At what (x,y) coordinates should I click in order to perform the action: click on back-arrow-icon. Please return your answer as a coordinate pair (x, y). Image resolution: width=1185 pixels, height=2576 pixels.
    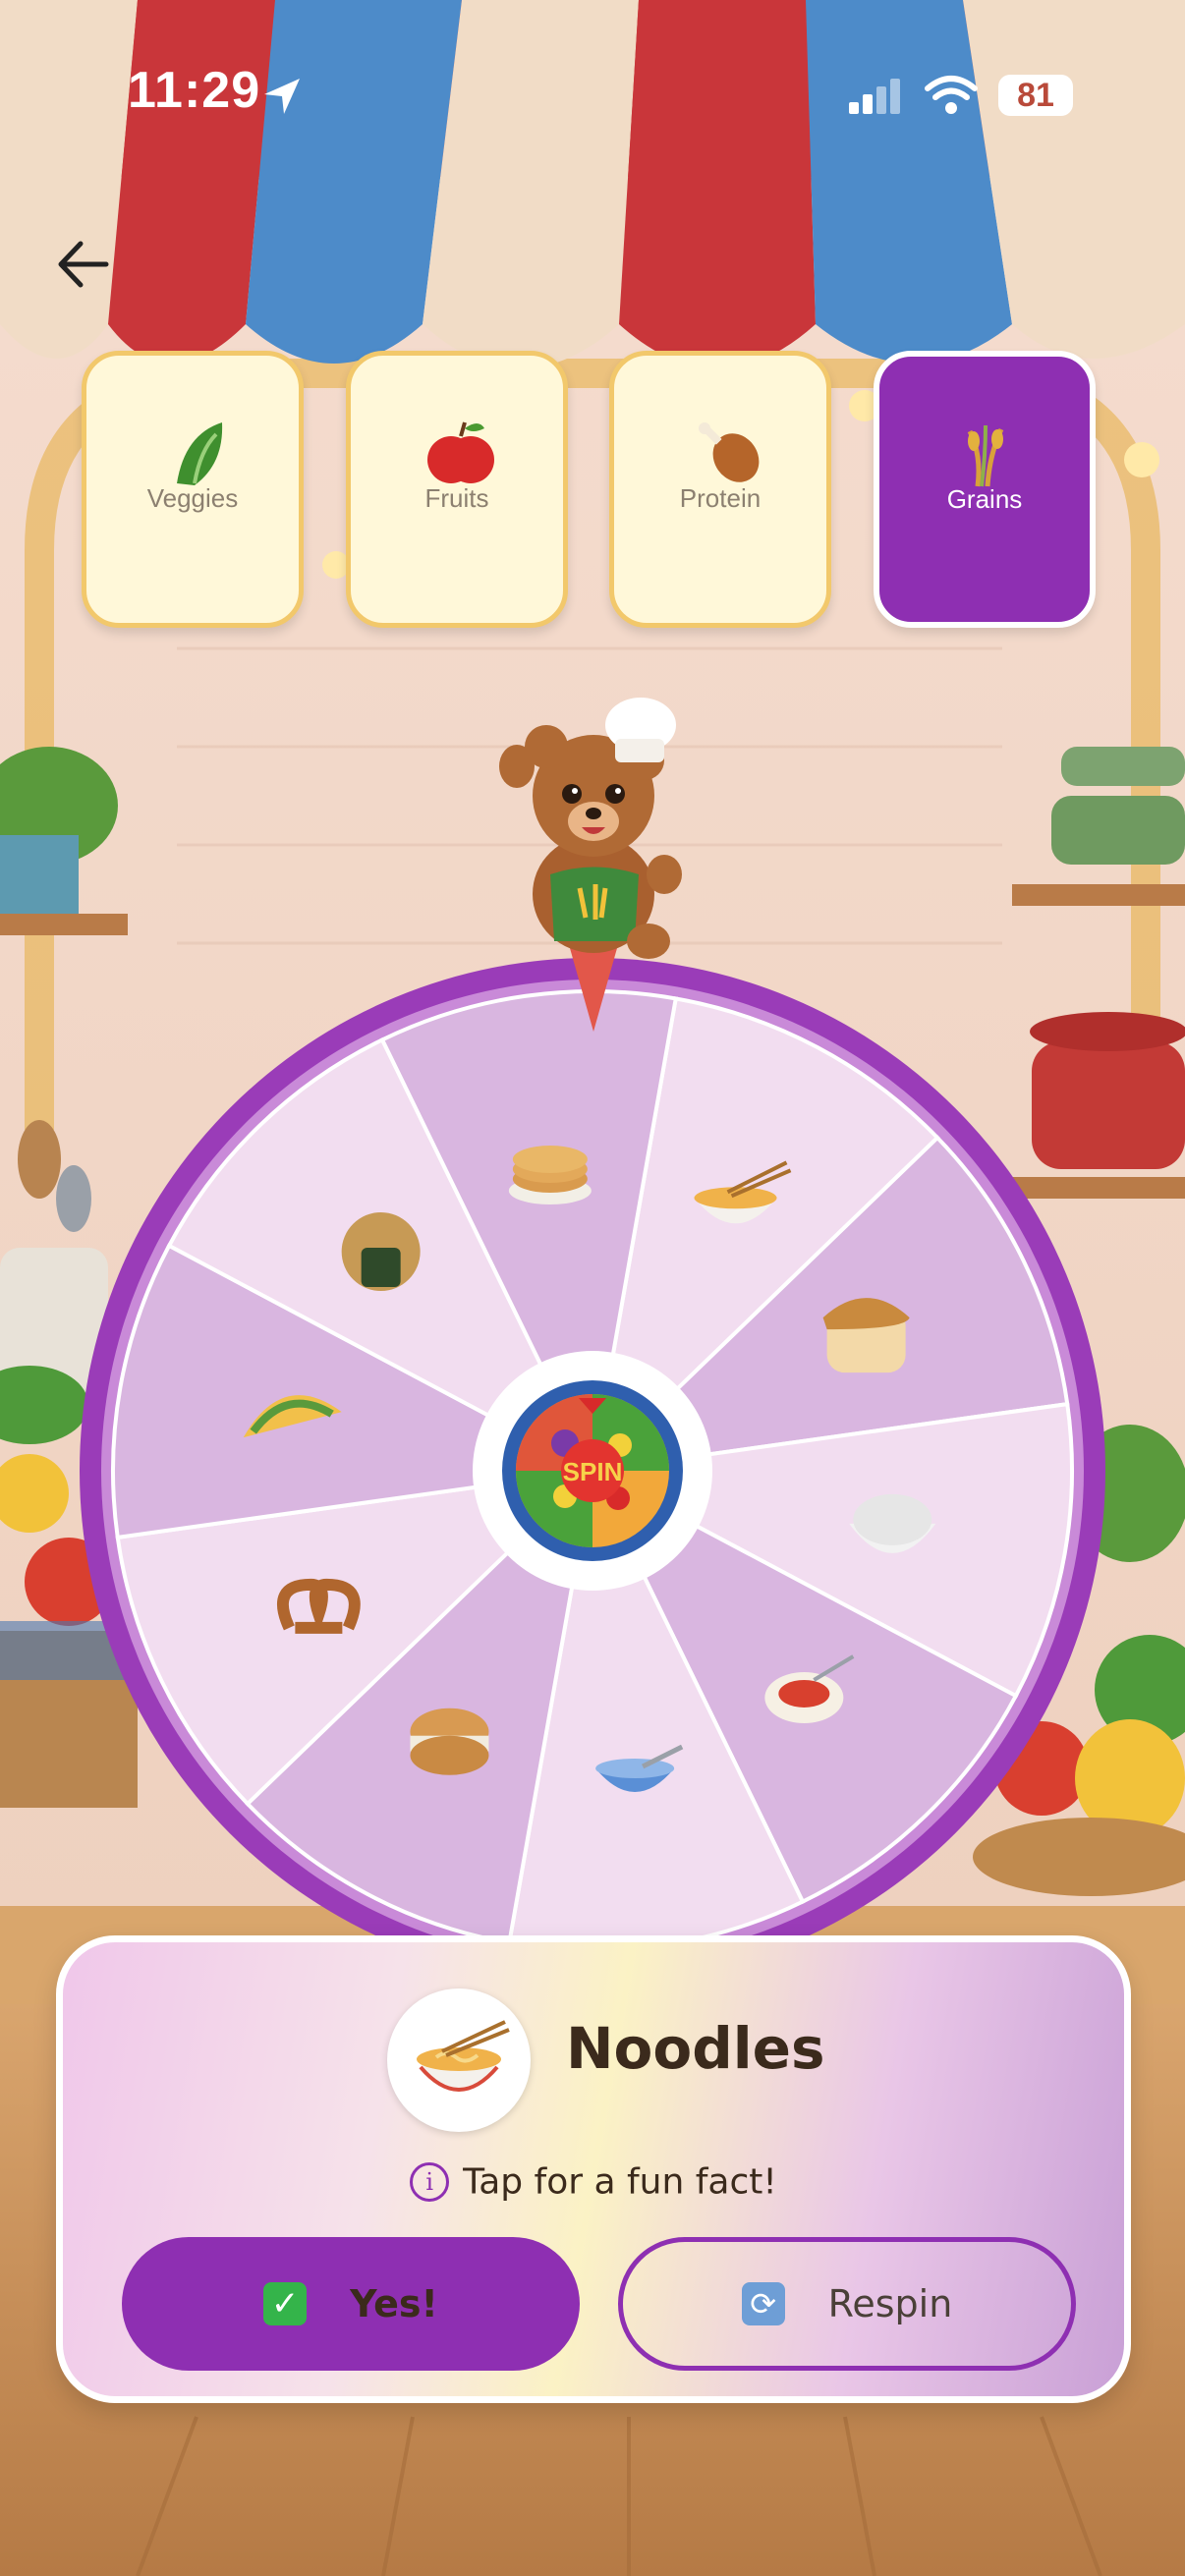
    Looking at the image, I should click on (84, 264).